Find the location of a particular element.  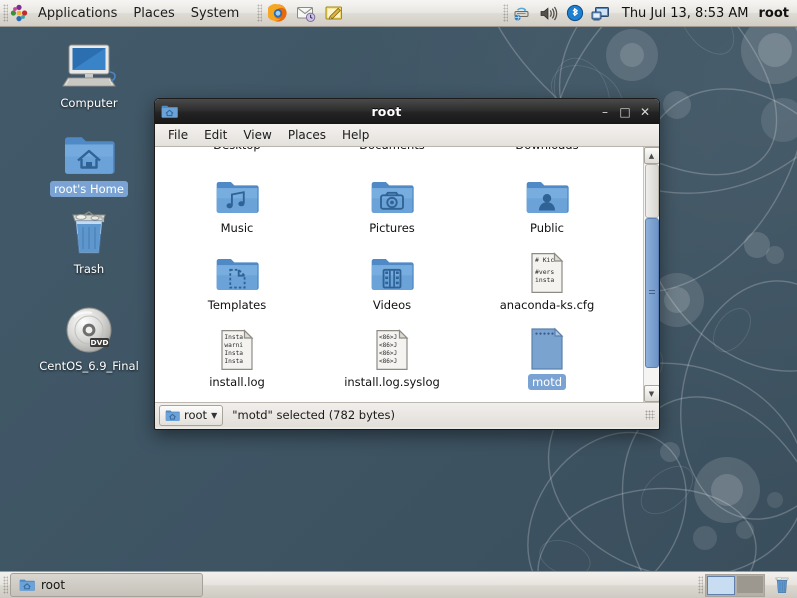

svg-text: # Kic is located at coordinates (544, 260).